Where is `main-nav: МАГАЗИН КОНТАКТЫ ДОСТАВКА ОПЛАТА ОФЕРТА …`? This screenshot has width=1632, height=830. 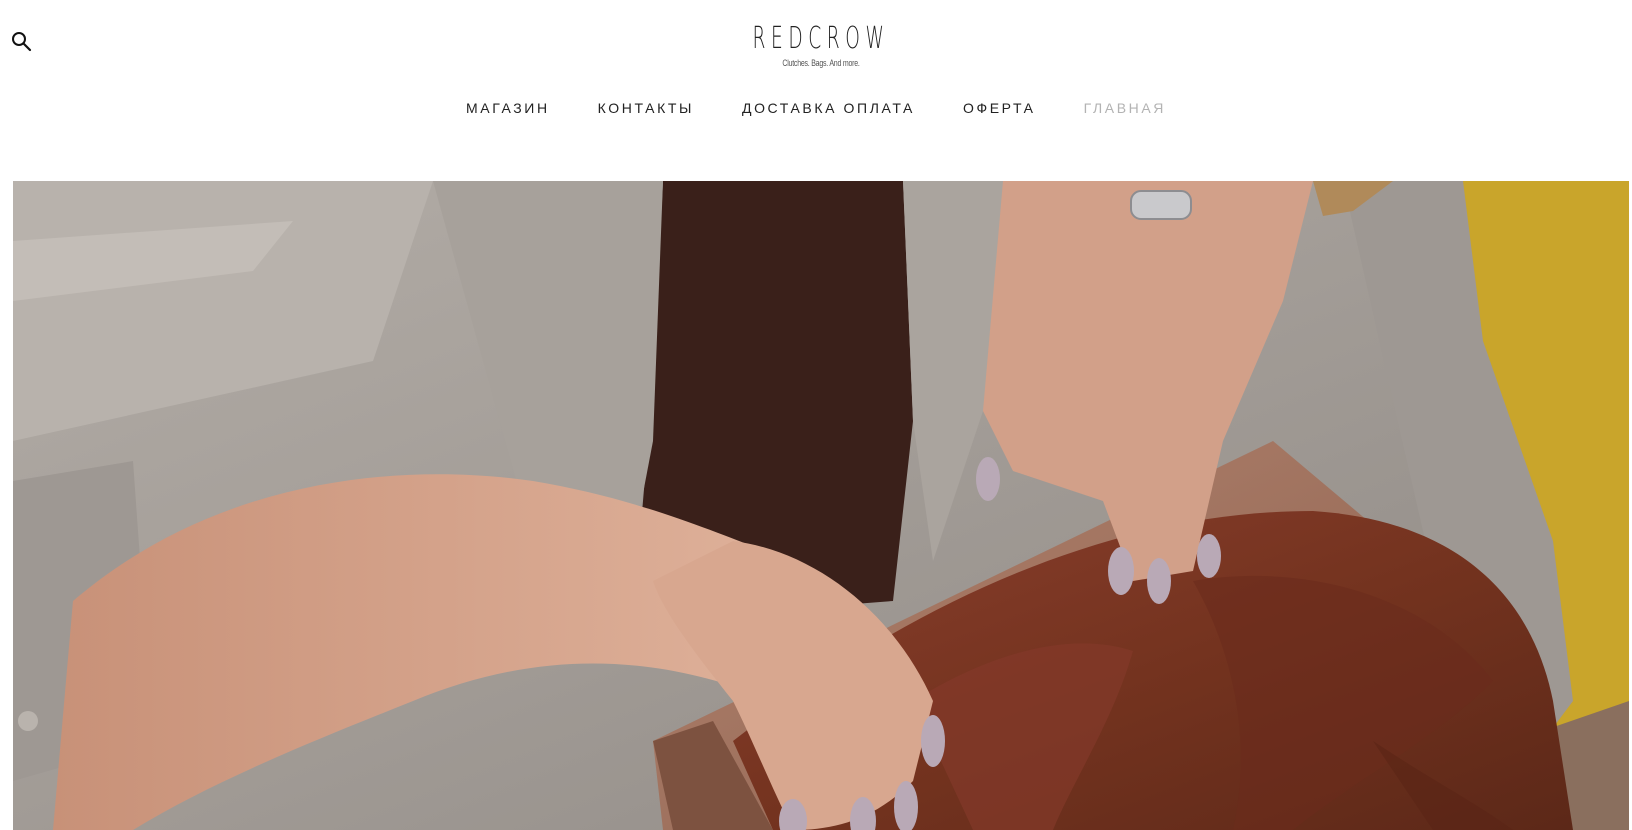 main-nav: МАГАЗИН КОНТАКТЫ ДОСТАВКА ОПЛАТА ОФЕРТА … is located at coordinates (816, 108).